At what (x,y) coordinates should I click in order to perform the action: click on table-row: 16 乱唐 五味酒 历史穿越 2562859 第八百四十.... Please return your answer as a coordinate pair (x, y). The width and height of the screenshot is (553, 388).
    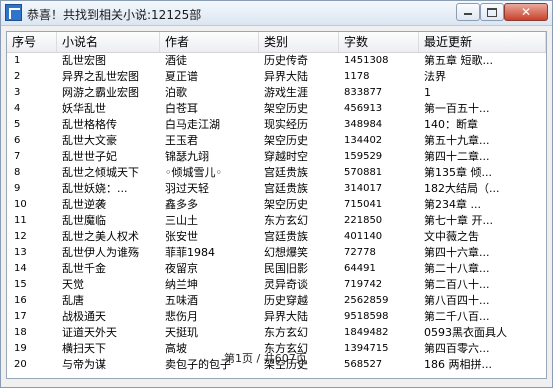
    Looking at the image, I should click on (276, 301).